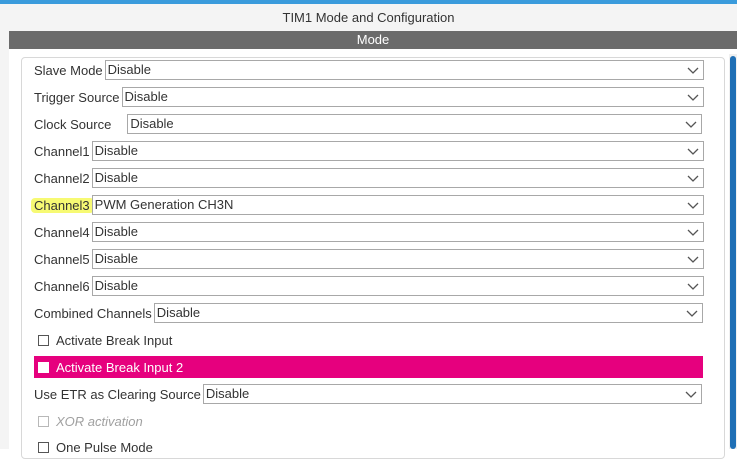  What do you see at coordinates (397, 259) in the screenshot?
I see `channel5-select: Disable` at bounding box center [397, 259].